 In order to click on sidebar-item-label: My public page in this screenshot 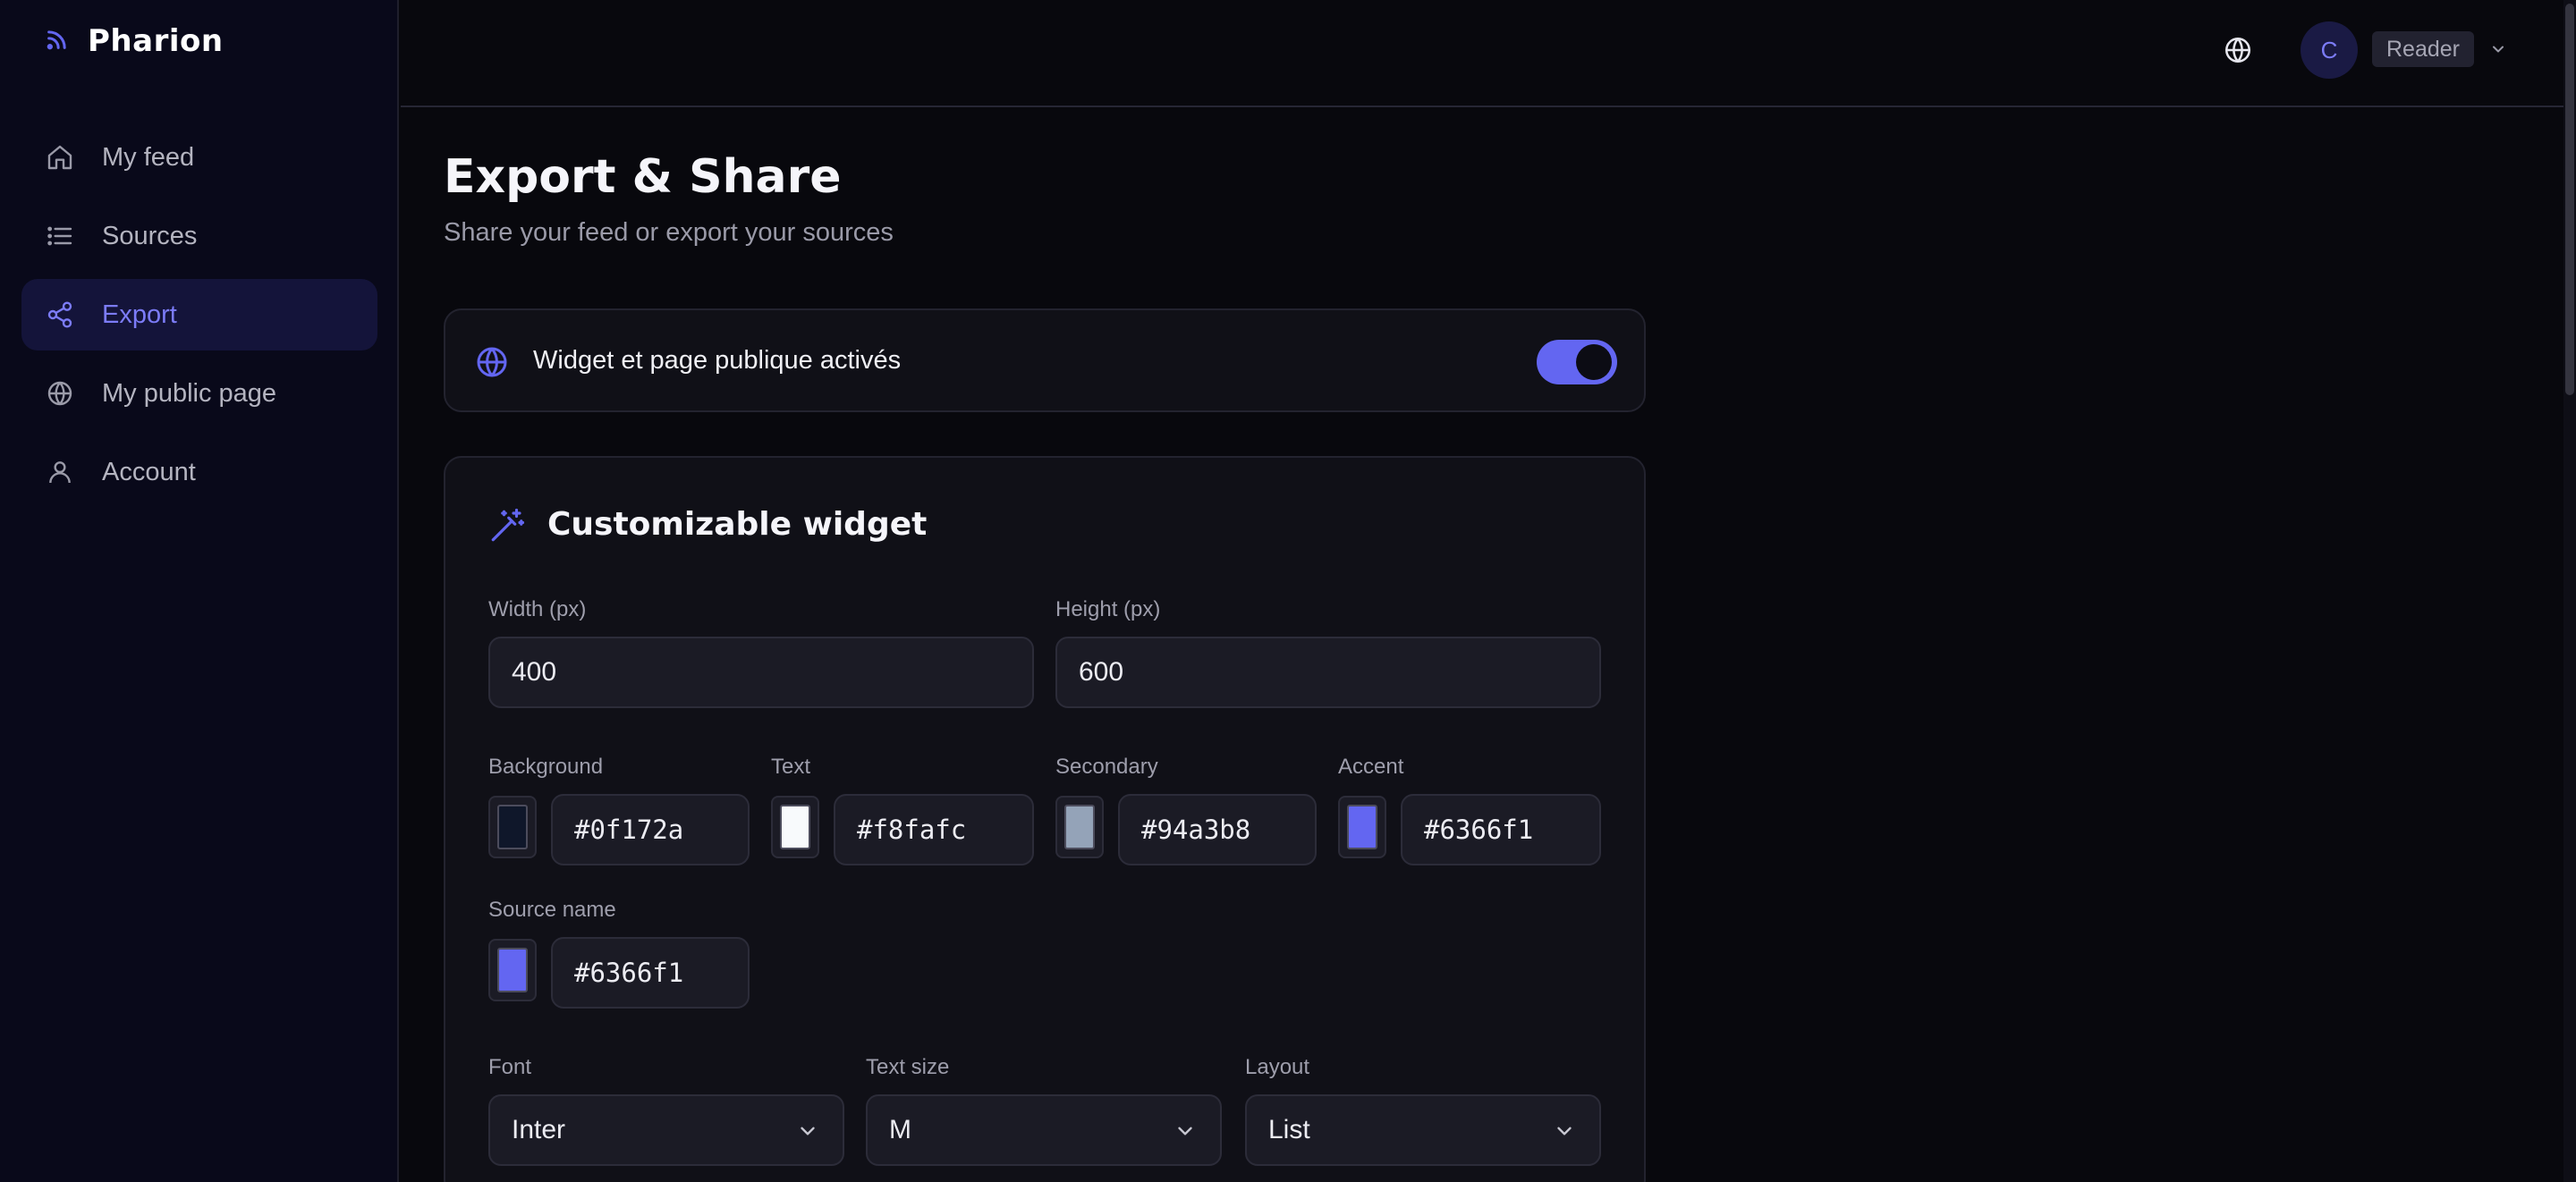, I will do `click(189, 393)`.